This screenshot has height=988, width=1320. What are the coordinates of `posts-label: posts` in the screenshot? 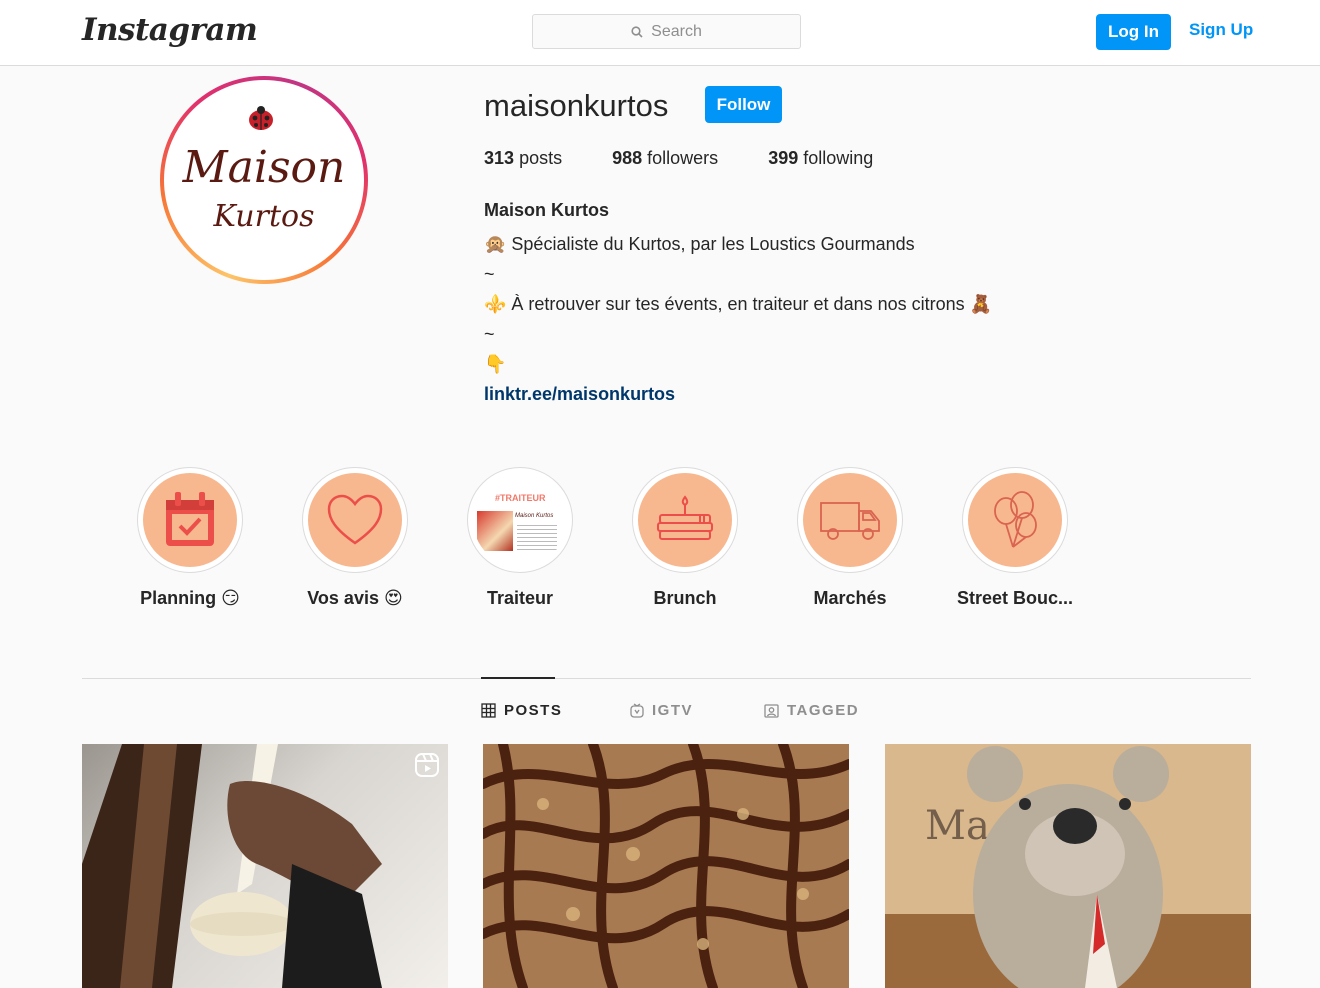 It's located at (541, 158).